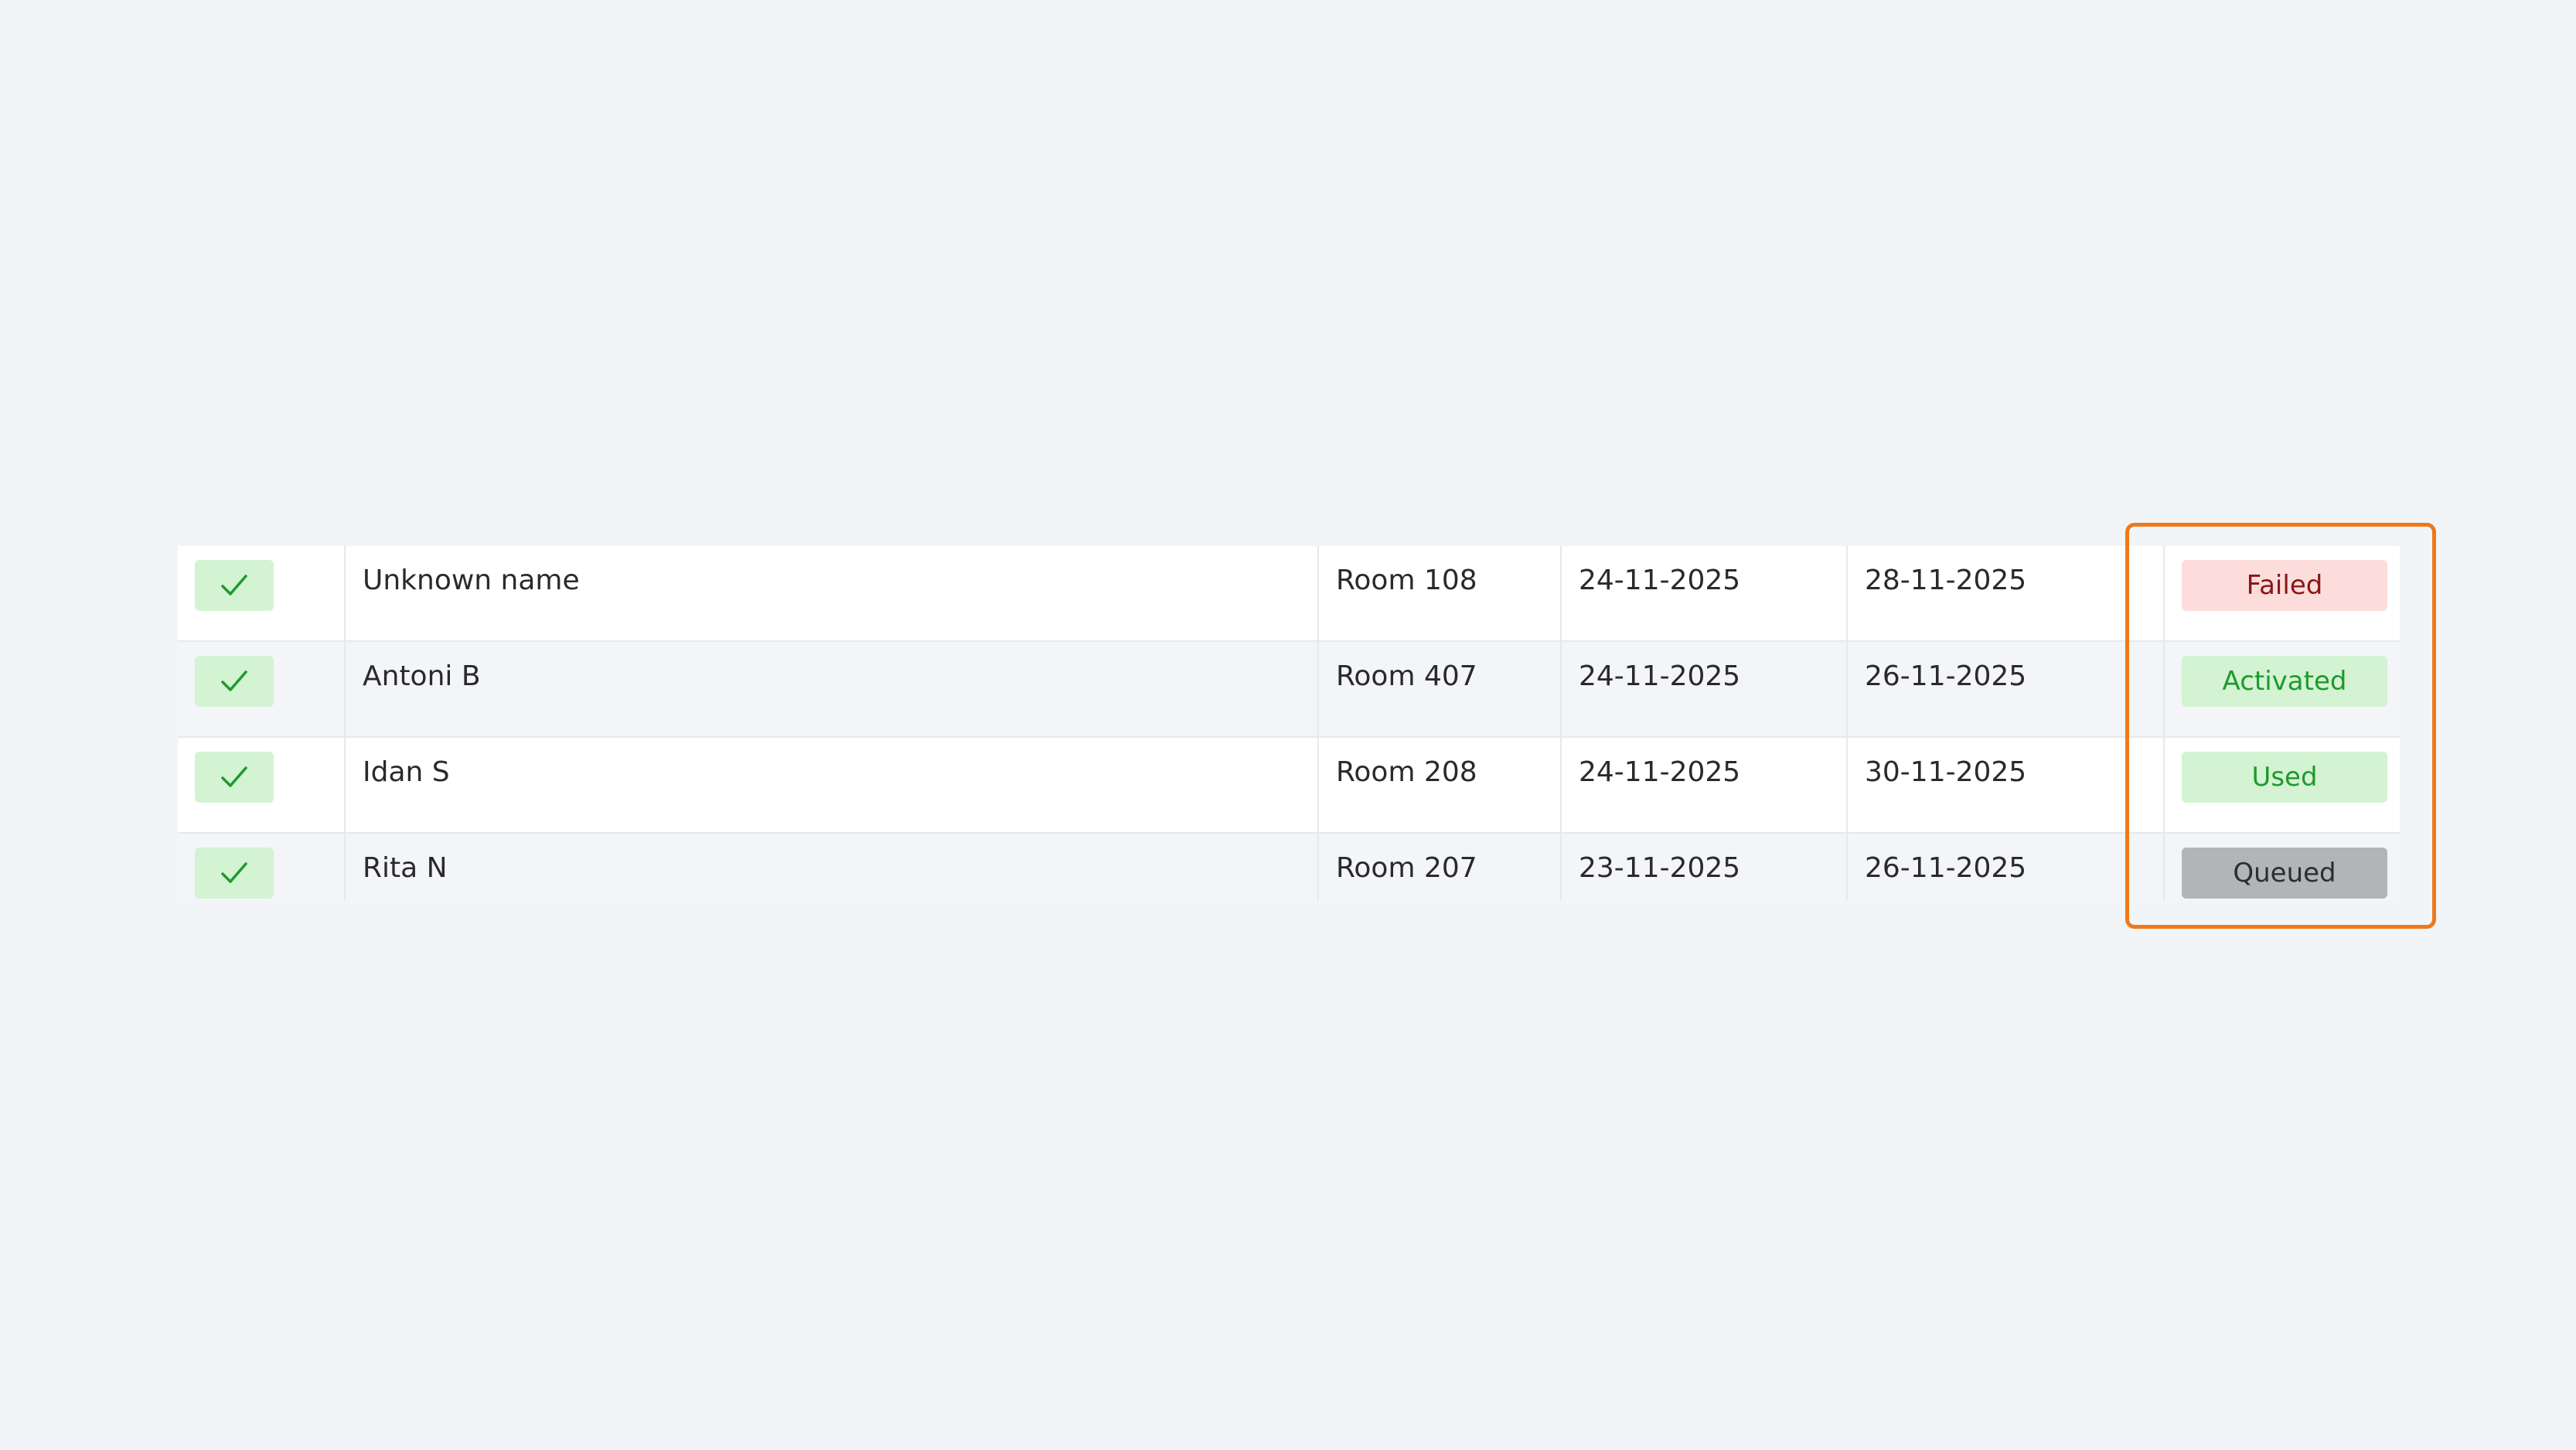  Describe the element at coordinates (406, 772) in the screenshot. I see `guest-name: Idan S` at that location.